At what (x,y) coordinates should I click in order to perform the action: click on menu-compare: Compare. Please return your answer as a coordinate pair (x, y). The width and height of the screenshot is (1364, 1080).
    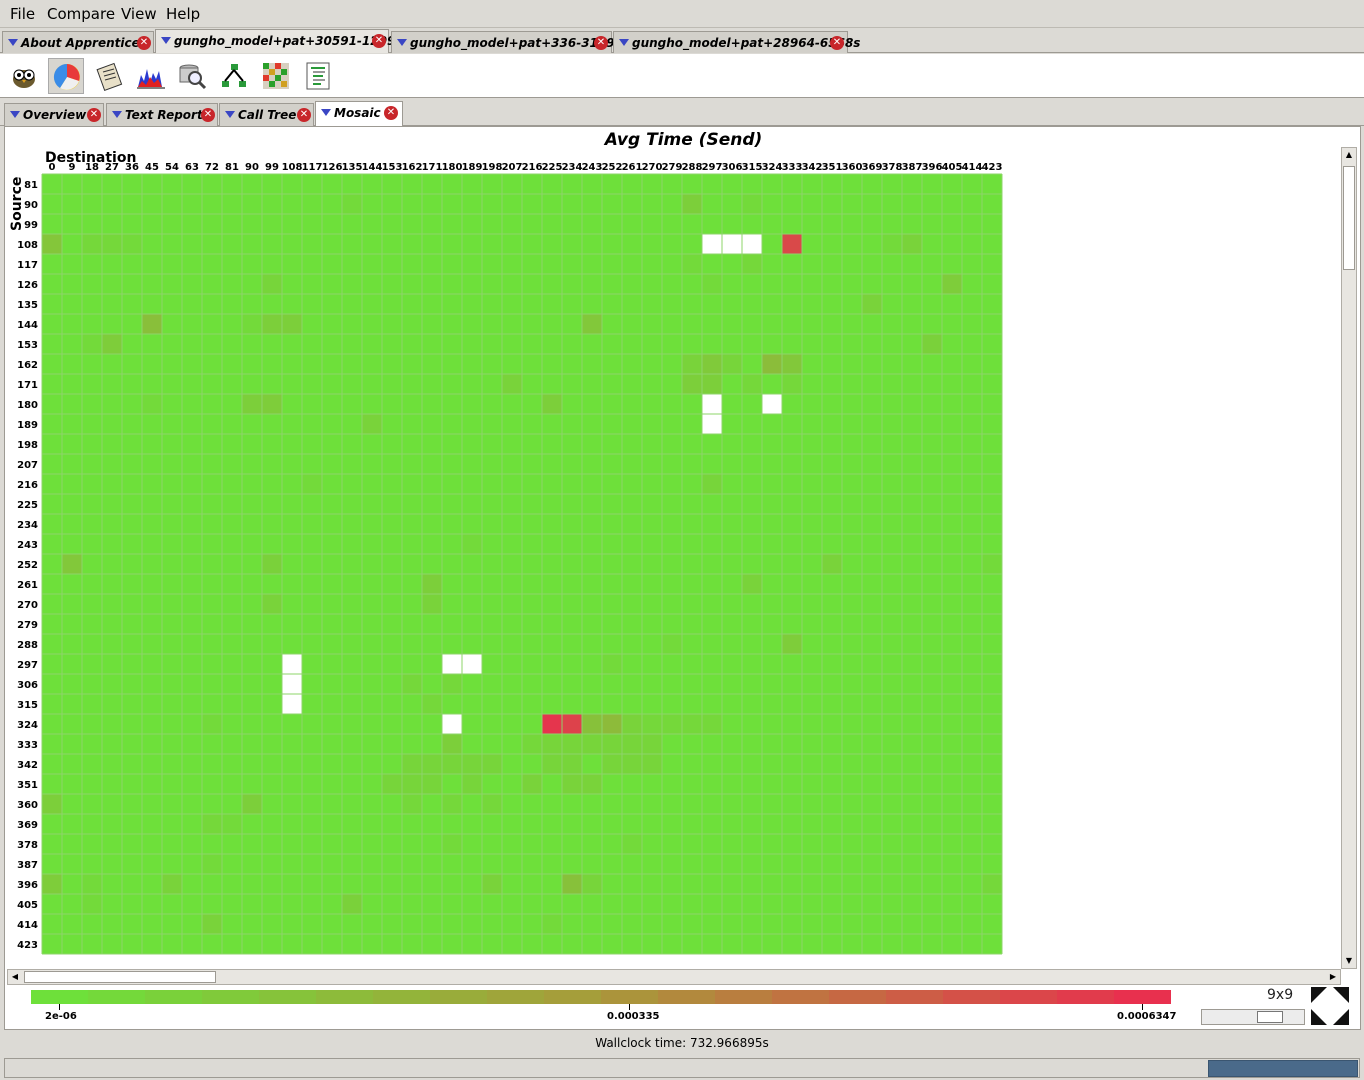
    Looking at the image, I should click on (81, 14).